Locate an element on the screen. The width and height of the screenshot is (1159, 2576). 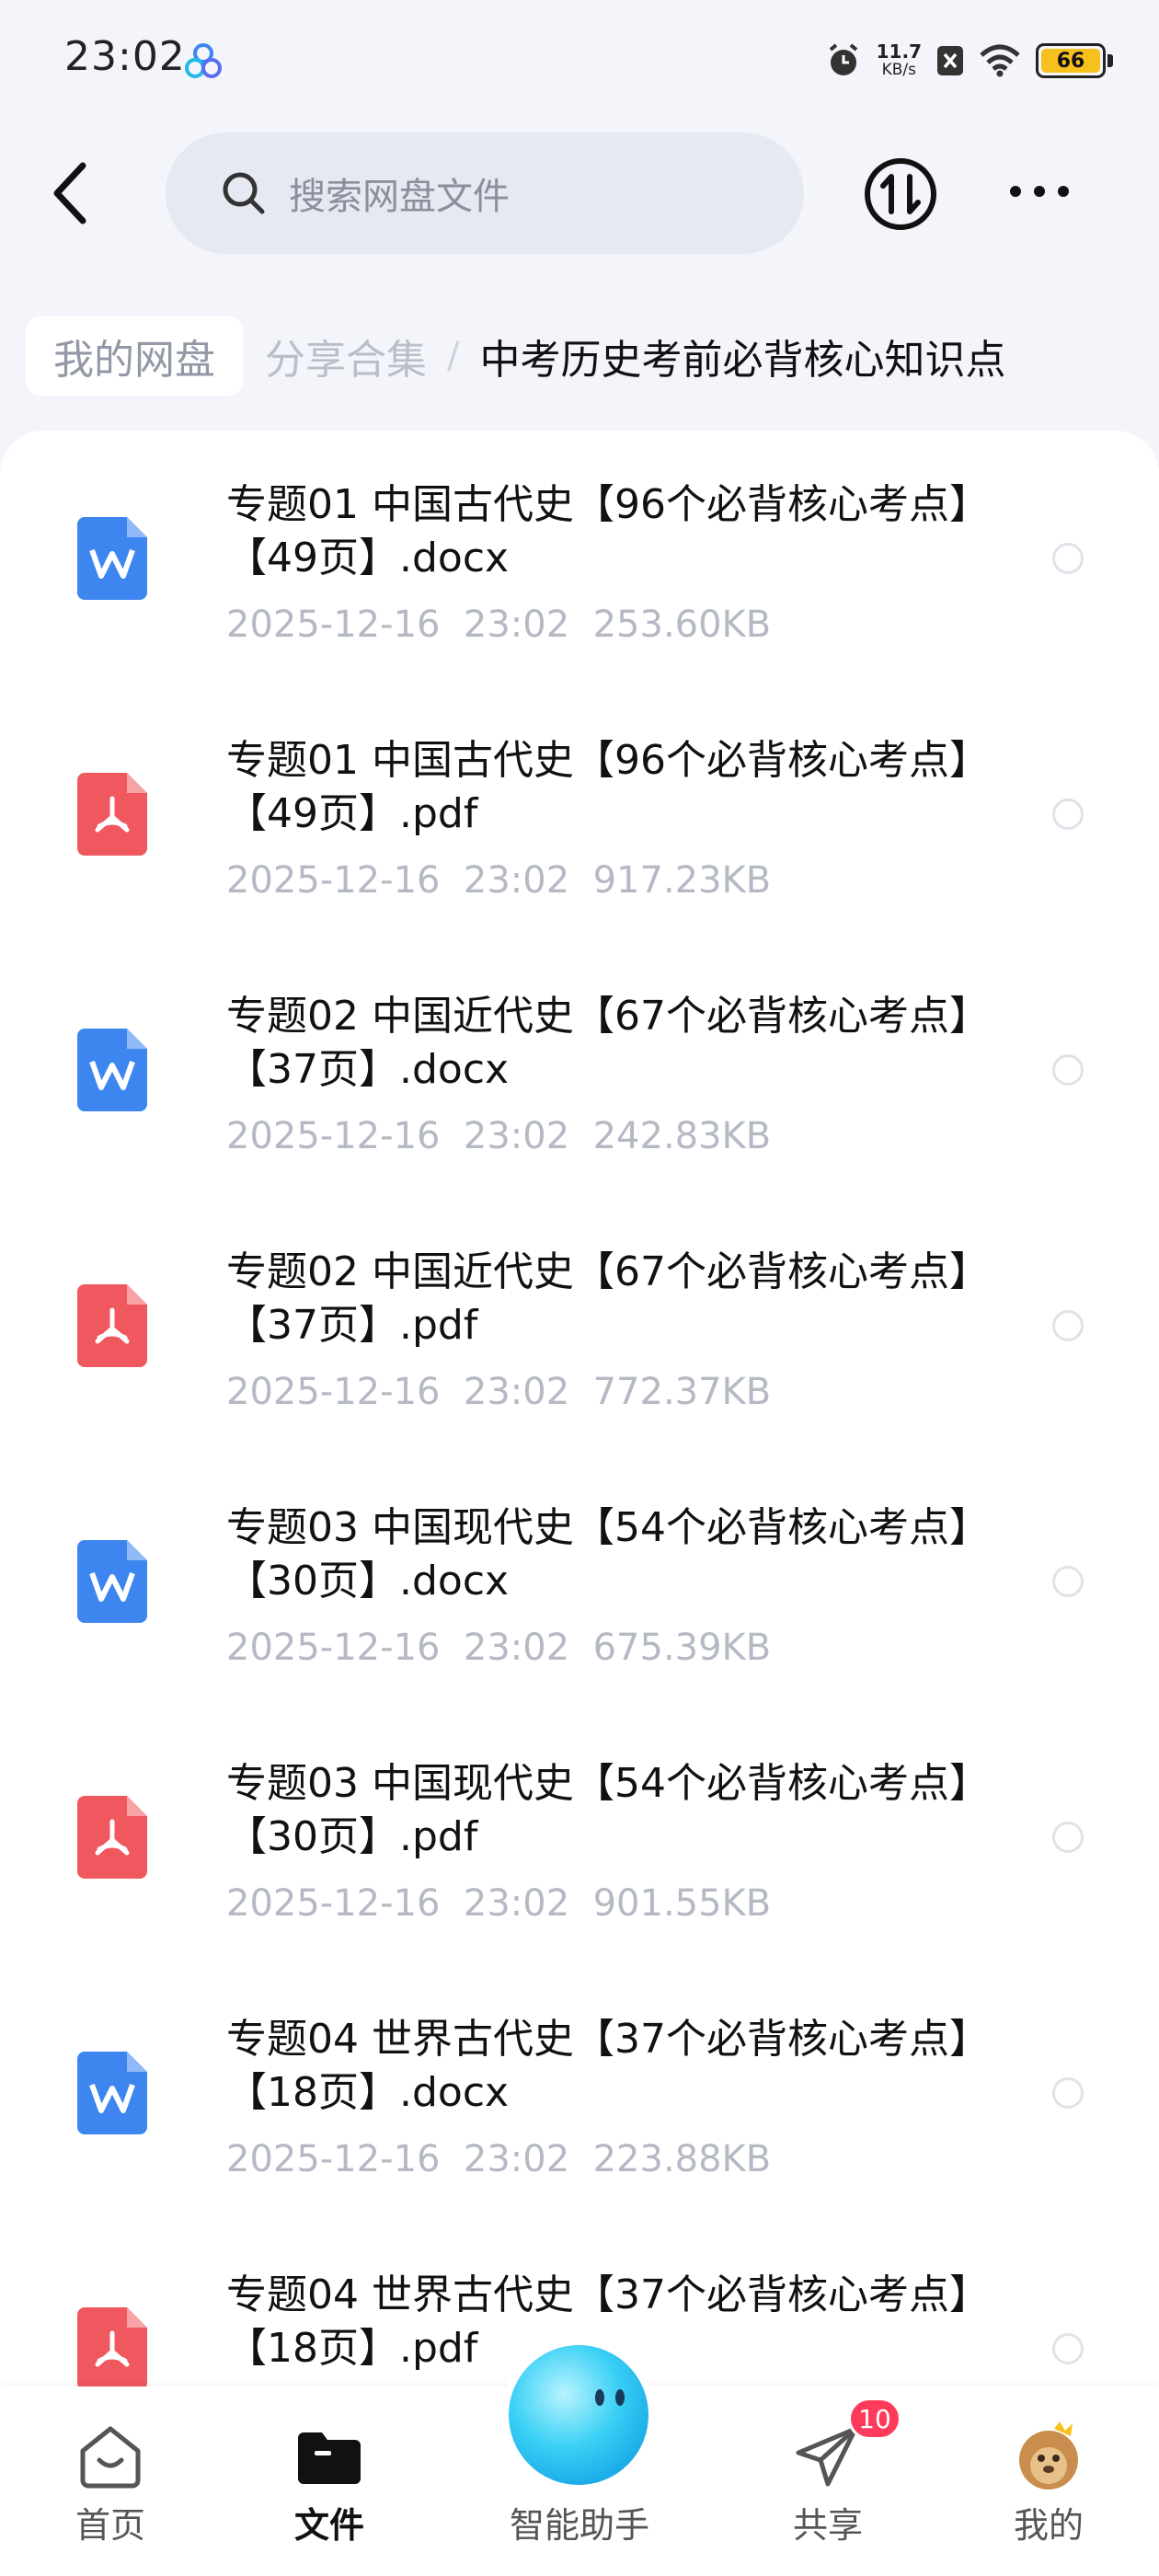
transfer-list-icon is located at coordinates (900, 194).